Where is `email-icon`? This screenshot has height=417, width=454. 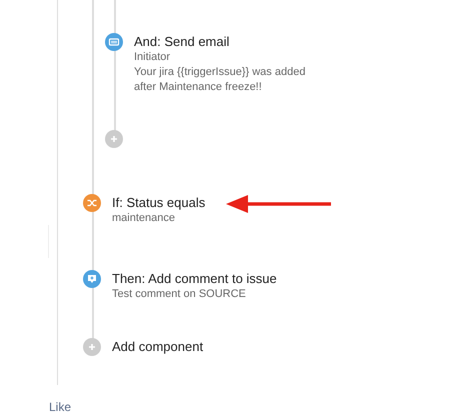 email-icon is located at coordinates (114, 42).